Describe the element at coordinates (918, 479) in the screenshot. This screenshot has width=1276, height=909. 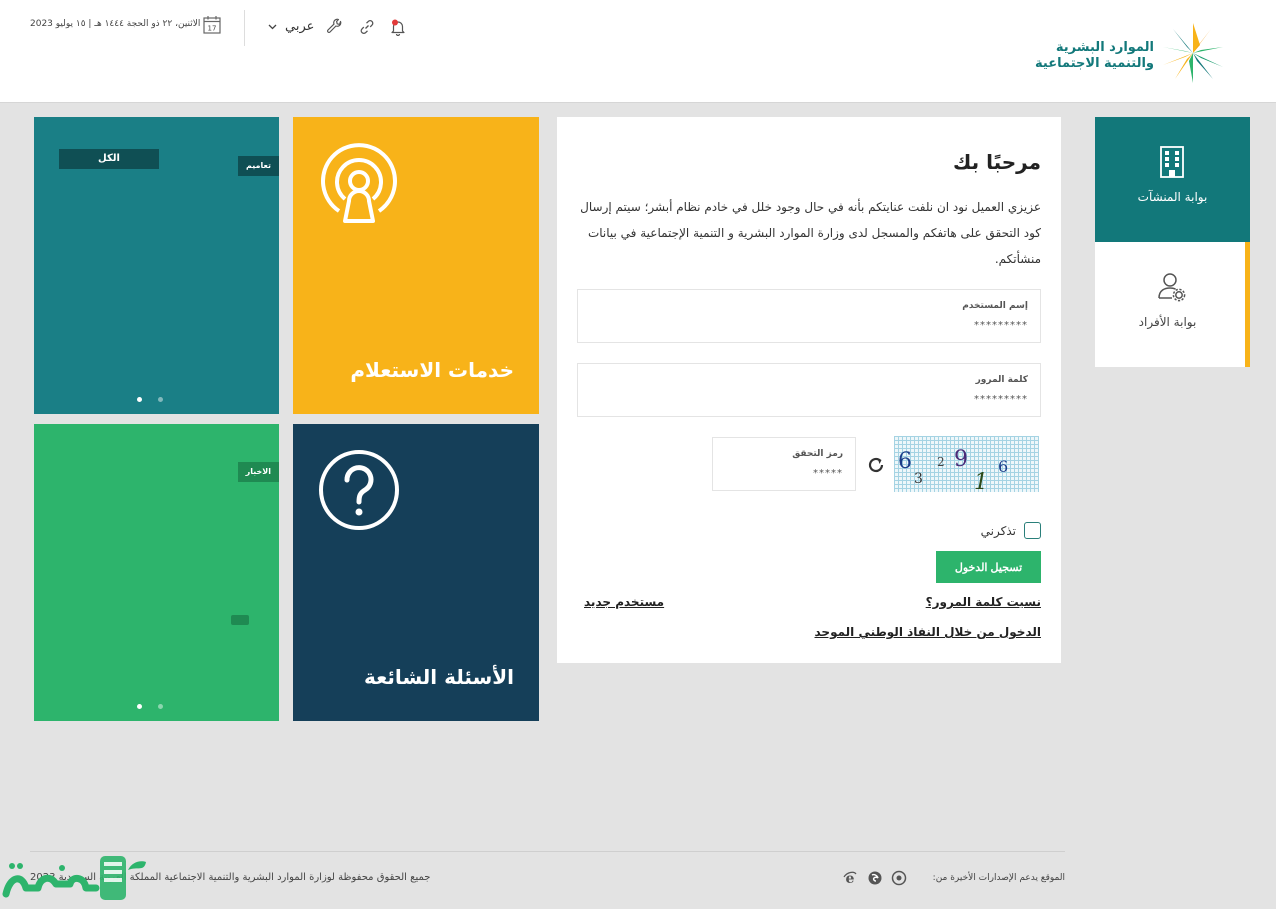
I see `captcha-digit-2: 3` at that location.